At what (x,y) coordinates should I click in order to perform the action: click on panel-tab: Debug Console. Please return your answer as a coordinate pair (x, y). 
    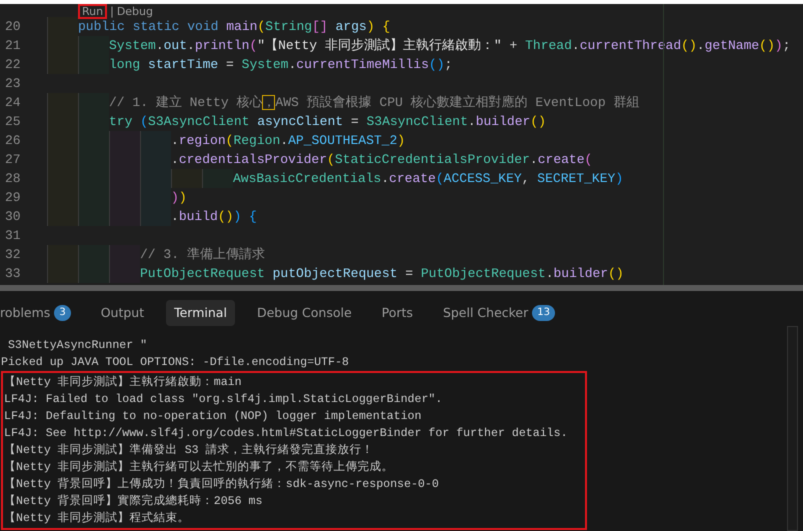
    Looking at the image, I should click on (304, 313).